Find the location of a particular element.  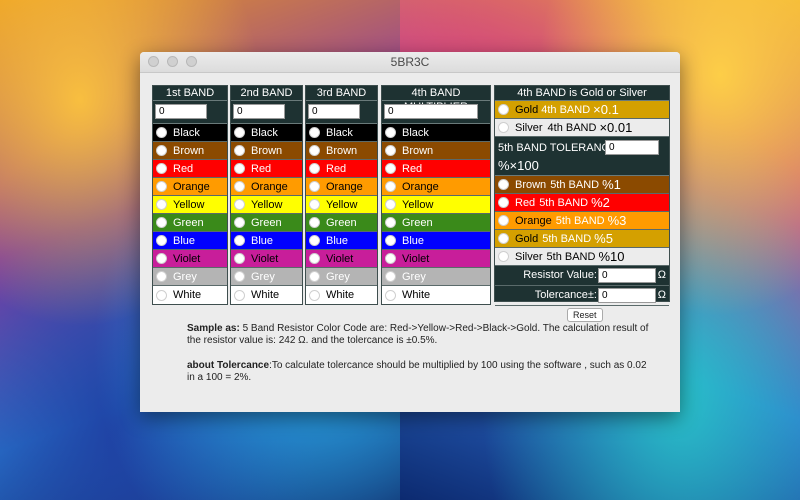

silver-multiplier-option: Silver 4th BAND ×0.01 is located at coordinates (582, 128).